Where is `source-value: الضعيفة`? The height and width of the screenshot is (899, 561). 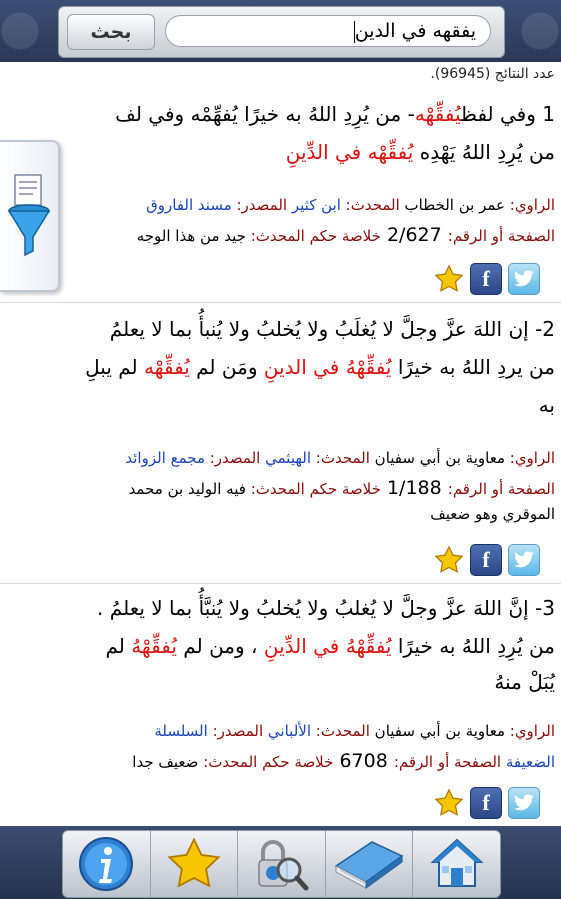 source-value: الضعيفة is located at coordinates (530, 762).